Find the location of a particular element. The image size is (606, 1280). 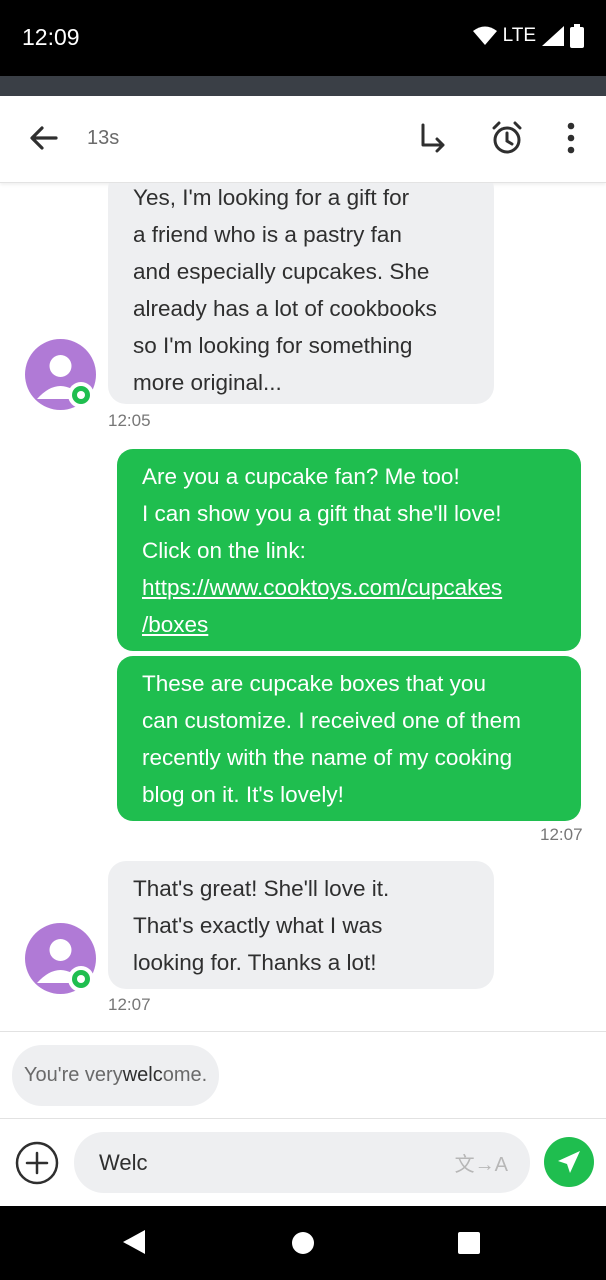

send-button is located at coordinates (569, 1162).